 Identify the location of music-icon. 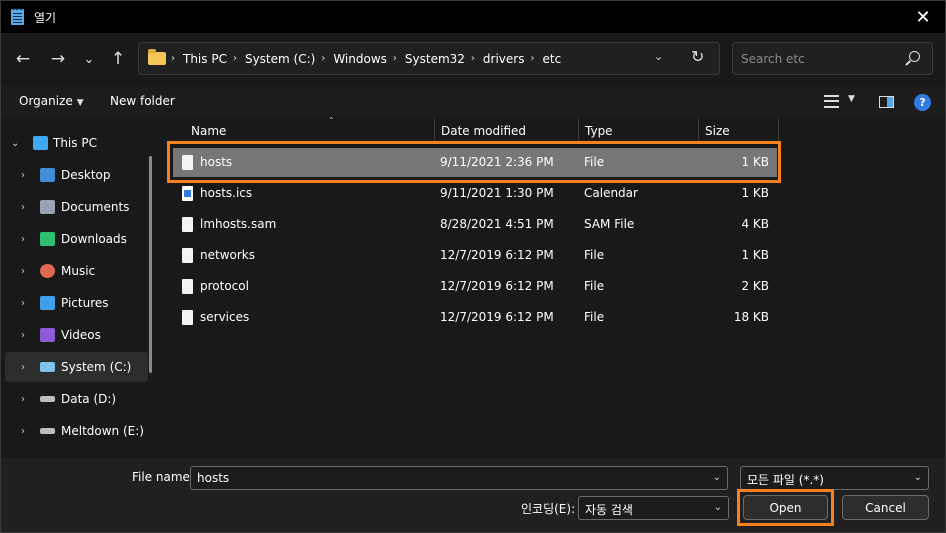
(47, 271).